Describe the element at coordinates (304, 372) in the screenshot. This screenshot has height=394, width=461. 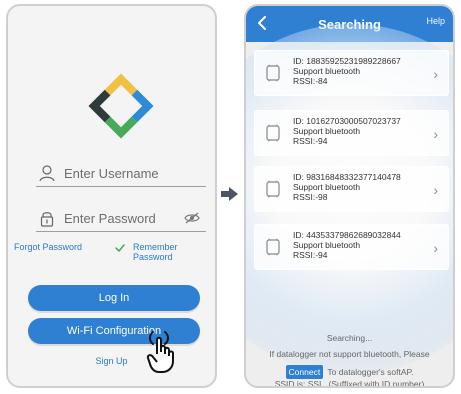
I see `connect-button: Connect` at that location.